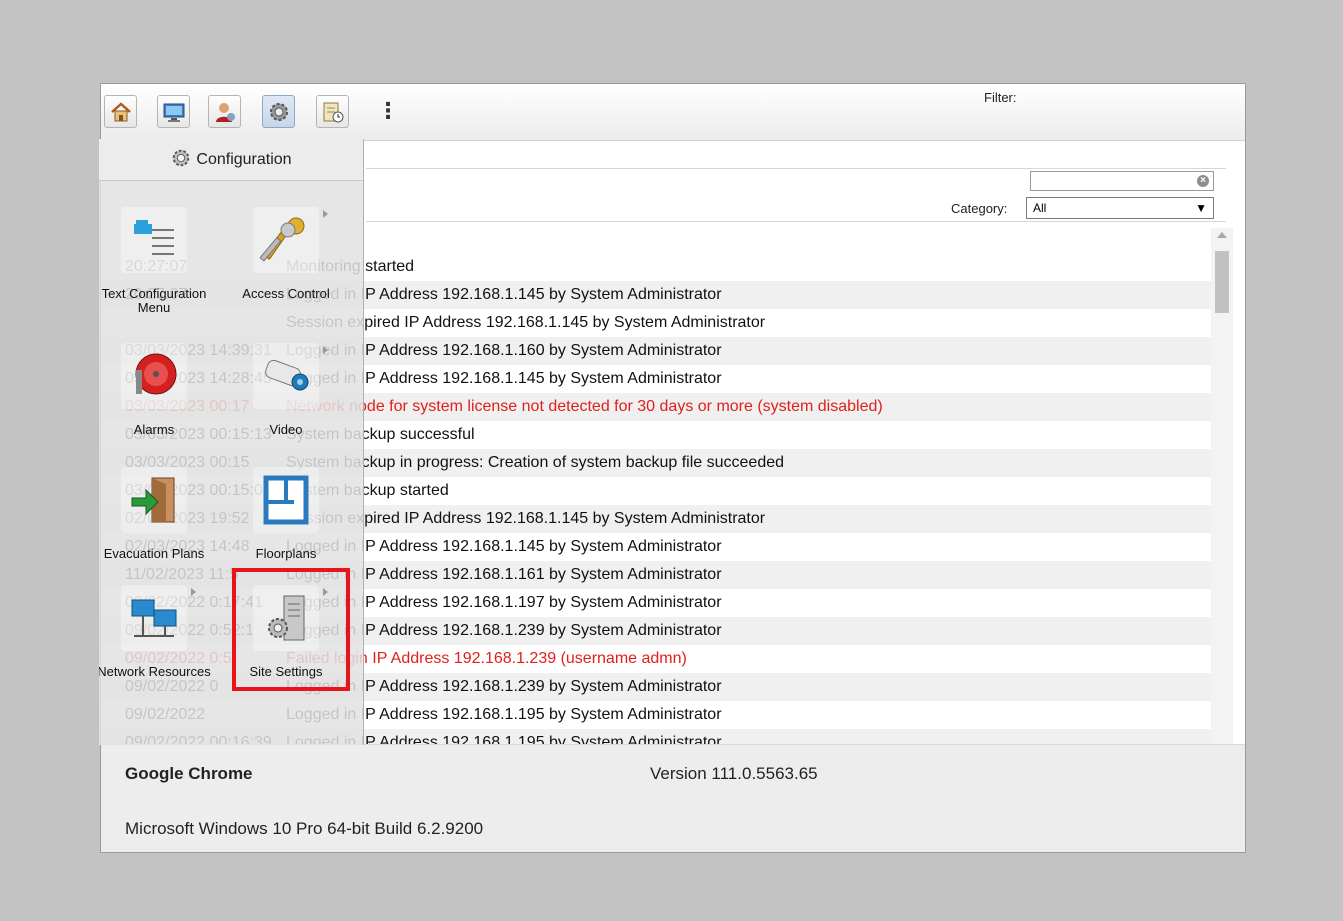 The height and width of the screenshot is (921, 1343). Describe the element at coordinates (286, 267) in the screenshot. I see `tile-access-control: Access Control` at that location.